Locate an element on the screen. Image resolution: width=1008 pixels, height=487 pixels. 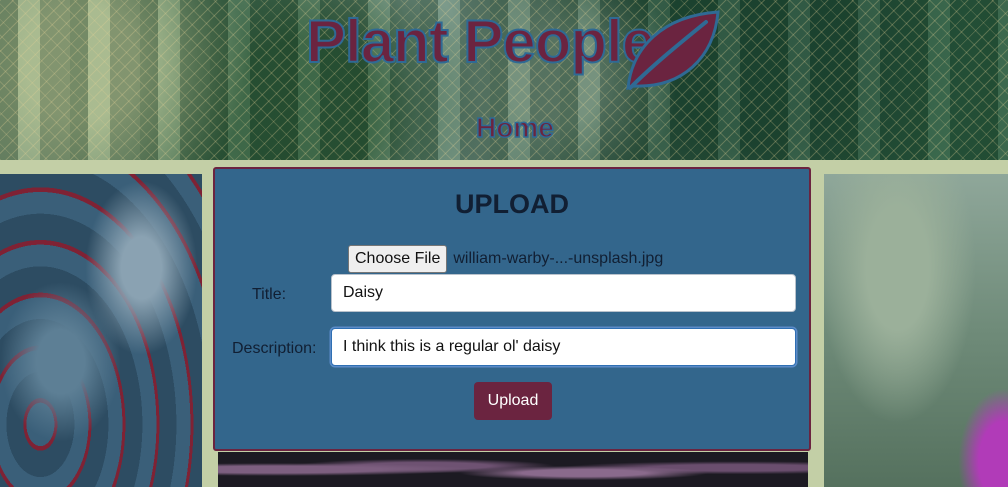
succulent-photo-left is located at coordinates (101, 330).